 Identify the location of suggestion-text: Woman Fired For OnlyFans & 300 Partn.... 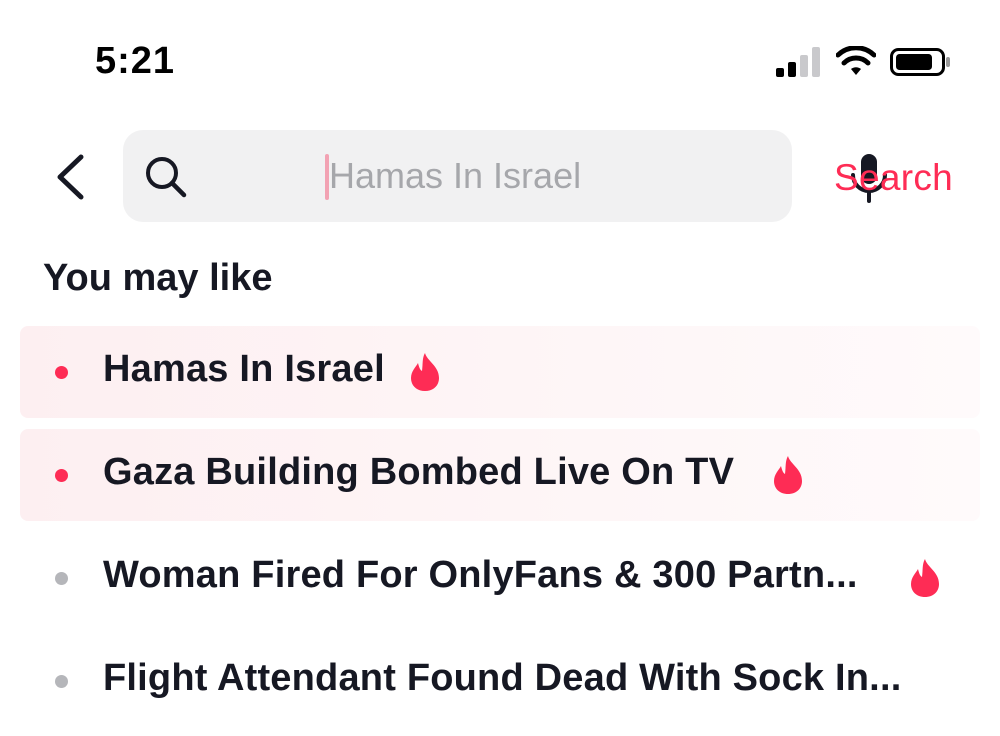
(480, 575).